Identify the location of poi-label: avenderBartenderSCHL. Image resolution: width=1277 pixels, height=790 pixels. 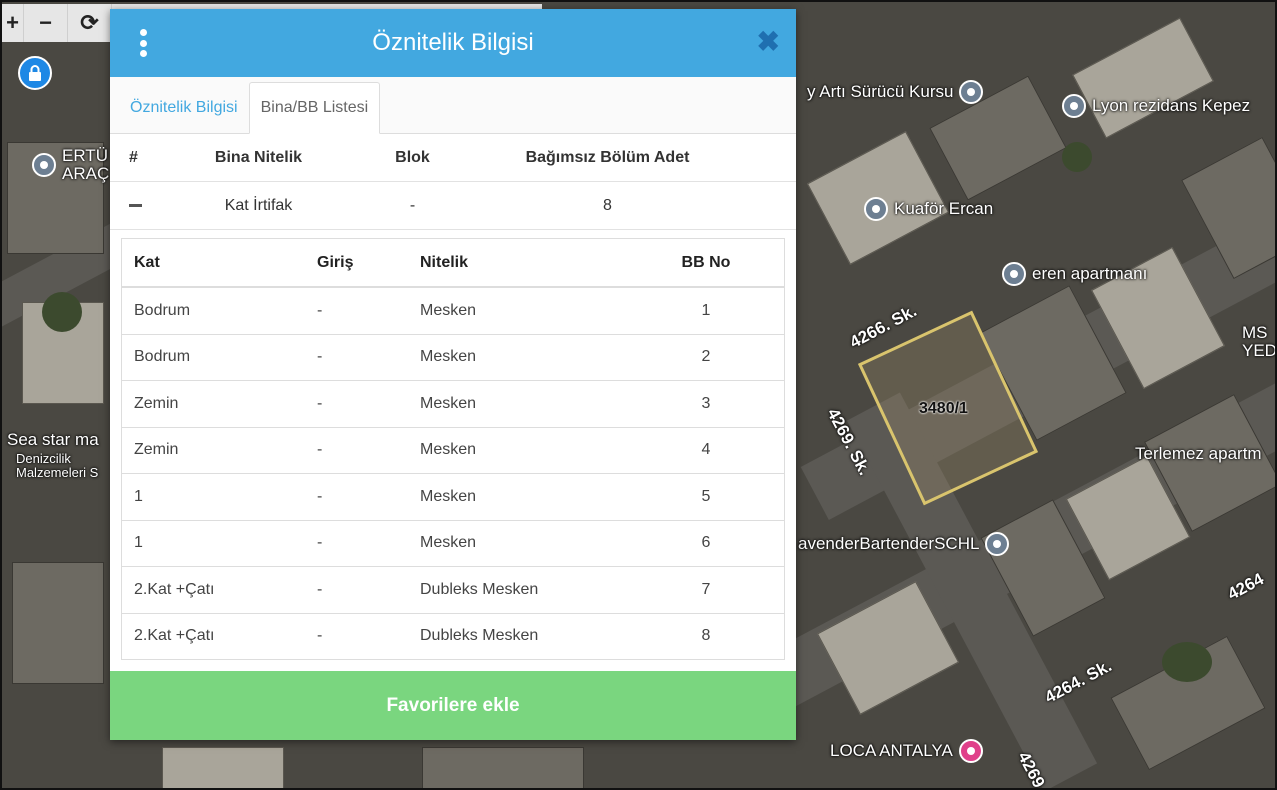
(889, 543).